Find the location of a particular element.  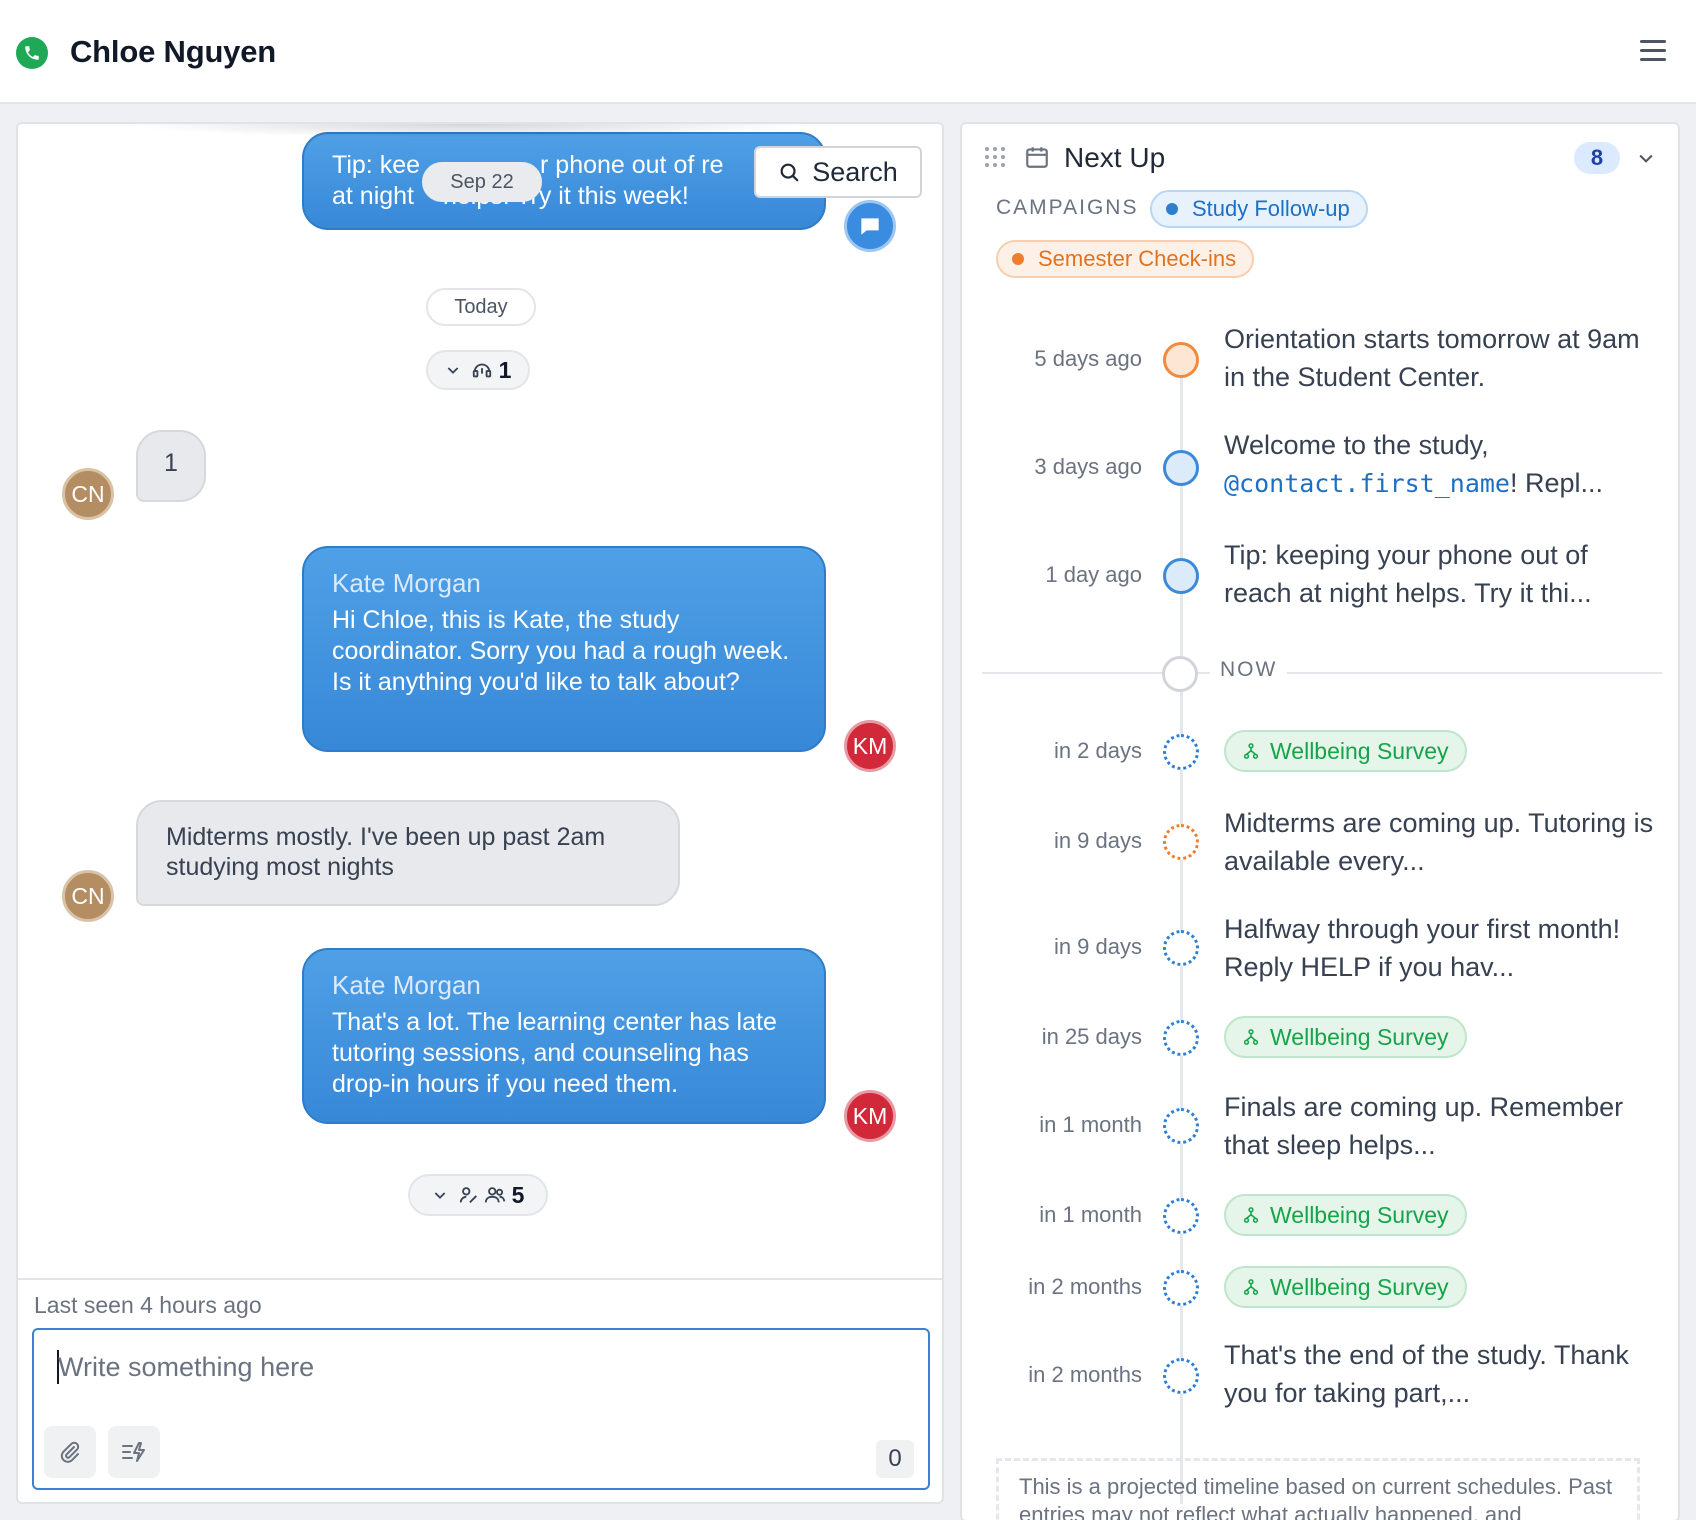

now-node is located at coordinates (1180, 674).